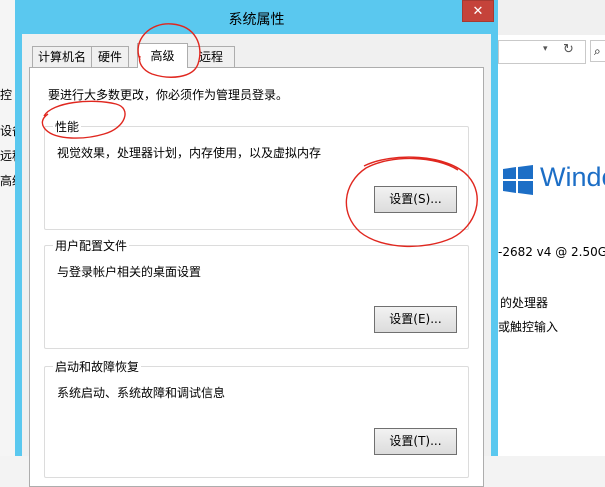  What do you see at coordinates (518, 180) in the screenshot?
I see `windows-logo-icon` at bounding box center [518, 180].